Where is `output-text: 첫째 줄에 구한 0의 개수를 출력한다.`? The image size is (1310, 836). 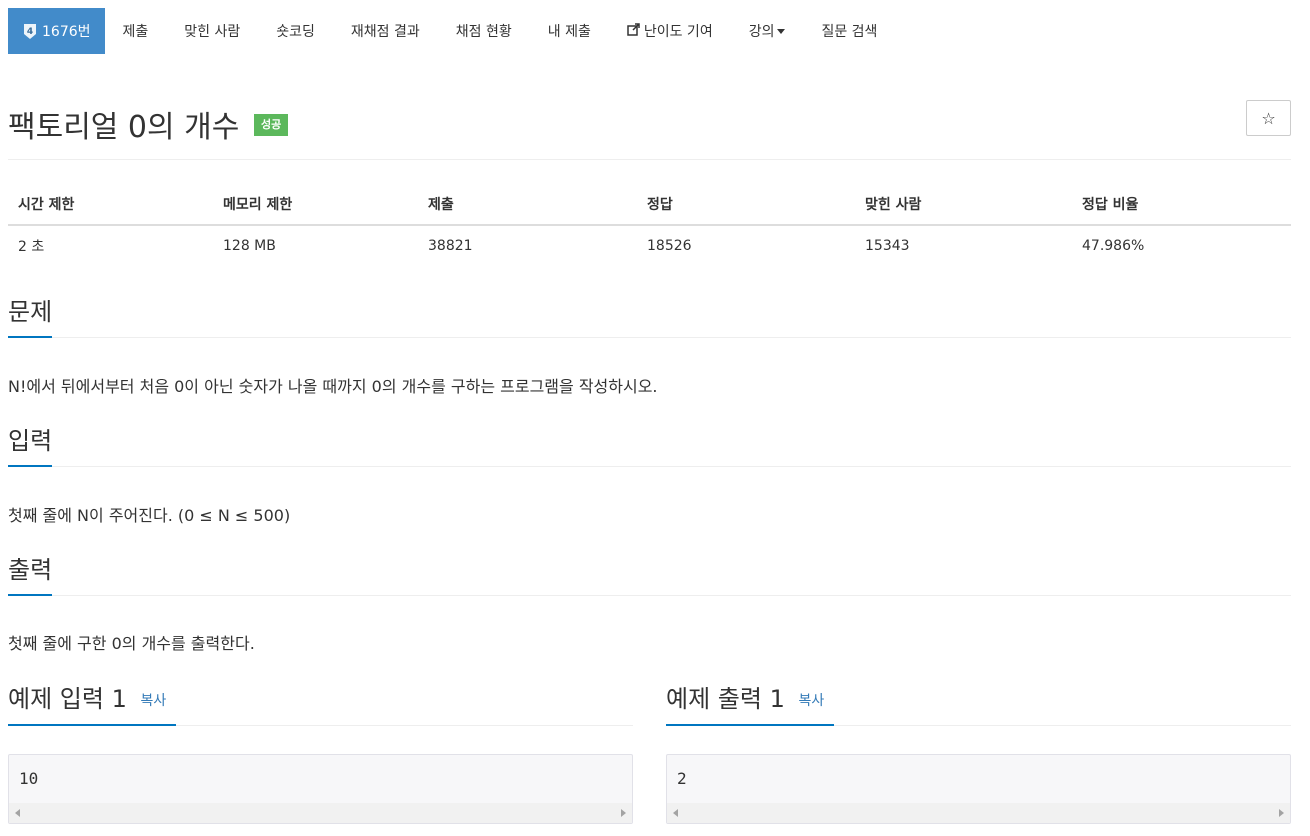 output-text: 첫째 줄에 구한 0의 개수를 출력한다. is located at coordinates (131, 643).